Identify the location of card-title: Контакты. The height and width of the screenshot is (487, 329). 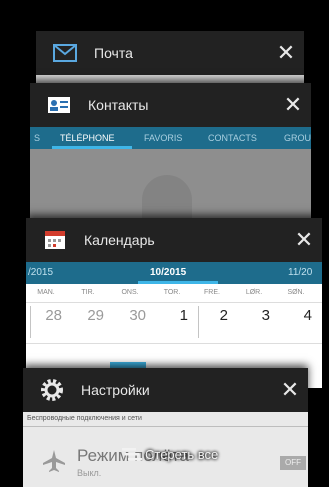
(118, 105).